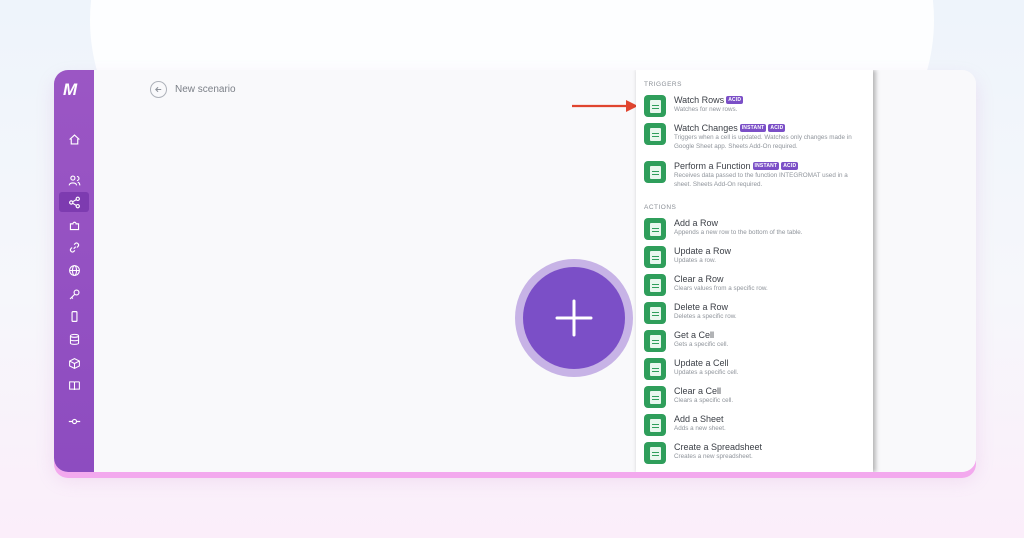 This screenshot has width=1024, height=538. I want to click on item-title: Add a Row, so click(696, 223).